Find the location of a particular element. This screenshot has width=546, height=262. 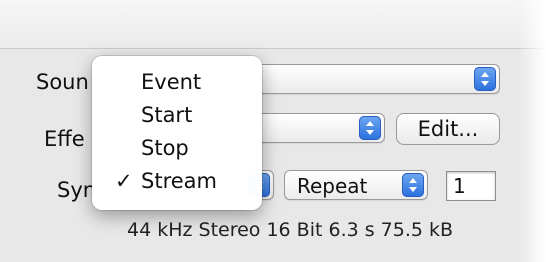

menu-item-event: Event is located at coordinates (177, 84).